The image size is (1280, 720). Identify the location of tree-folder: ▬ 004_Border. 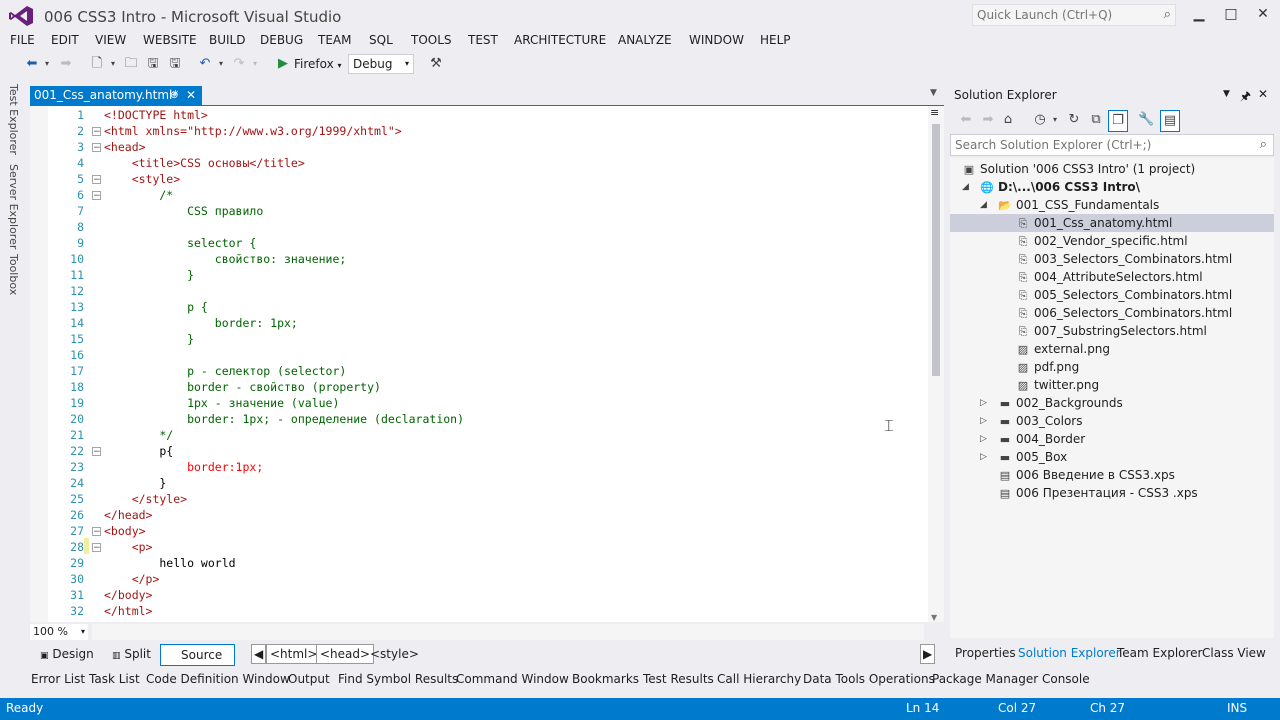
(1041, 439).